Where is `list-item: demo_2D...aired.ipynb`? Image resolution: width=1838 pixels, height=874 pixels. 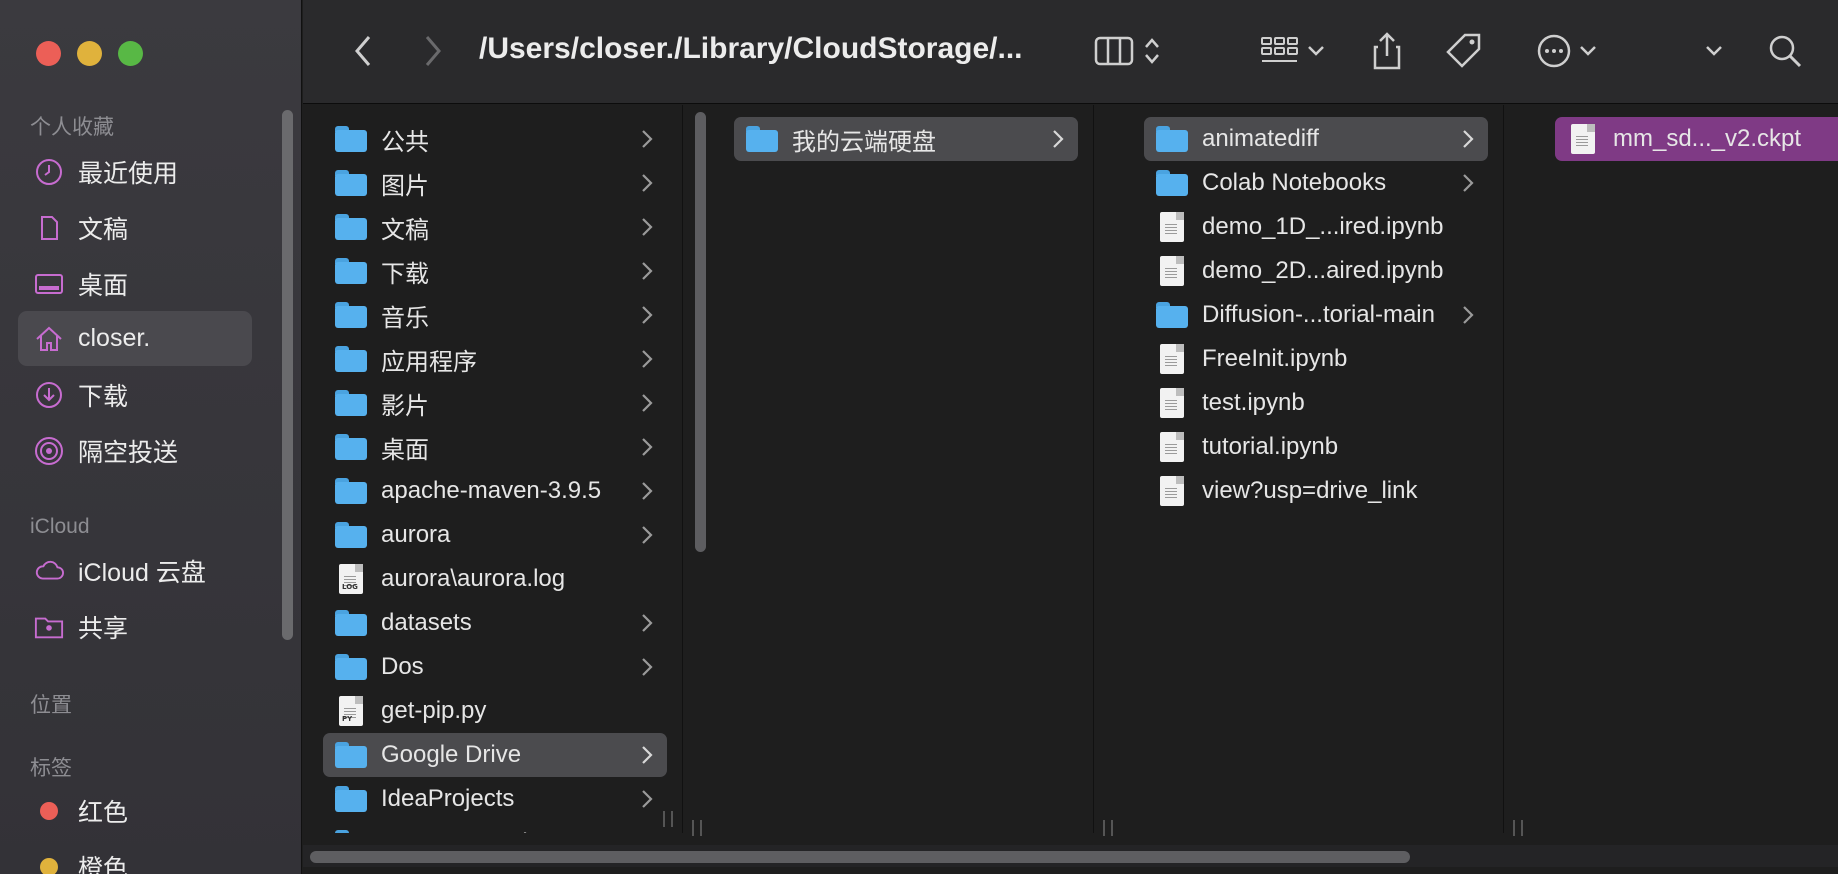 list-item: demo_2D...aired.ipynb is located at coordinates (1316, 271).